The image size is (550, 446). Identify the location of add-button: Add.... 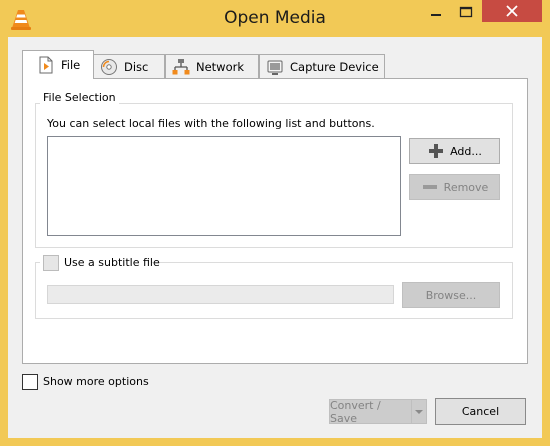
(454, 151).